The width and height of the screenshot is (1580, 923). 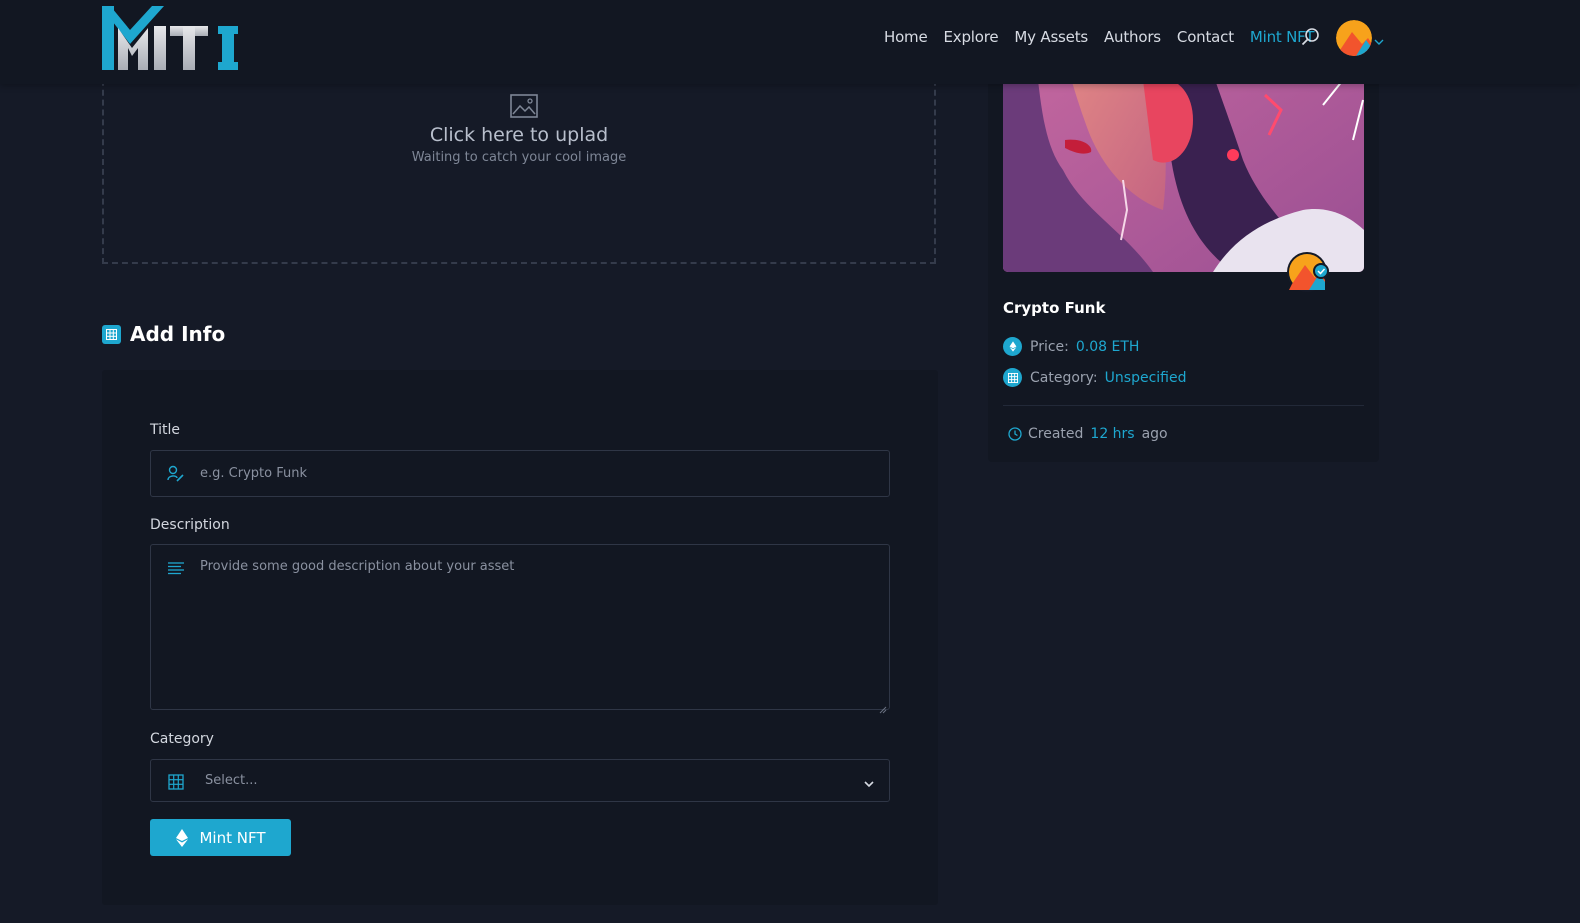 I want to click on user-menu, so click(x=1361, y=38).